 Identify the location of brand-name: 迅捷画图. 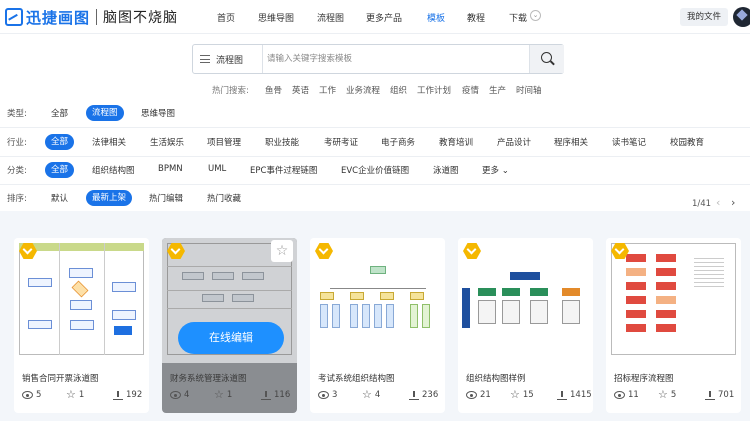
(58, 17).